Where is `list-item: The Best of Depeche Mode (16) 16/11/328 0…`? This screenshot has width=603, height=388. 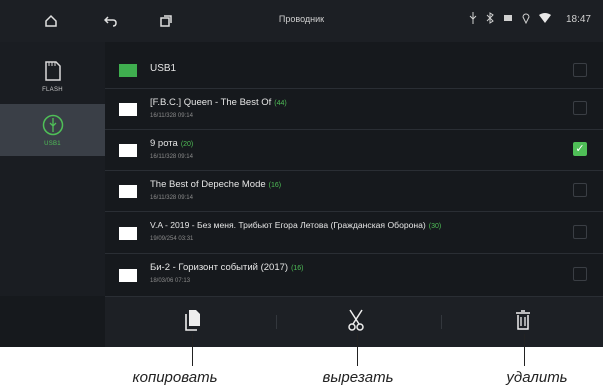
list-item: The Best of Depeche Mode (16) 16/11/328 0… is located at coordinates (354, 191).